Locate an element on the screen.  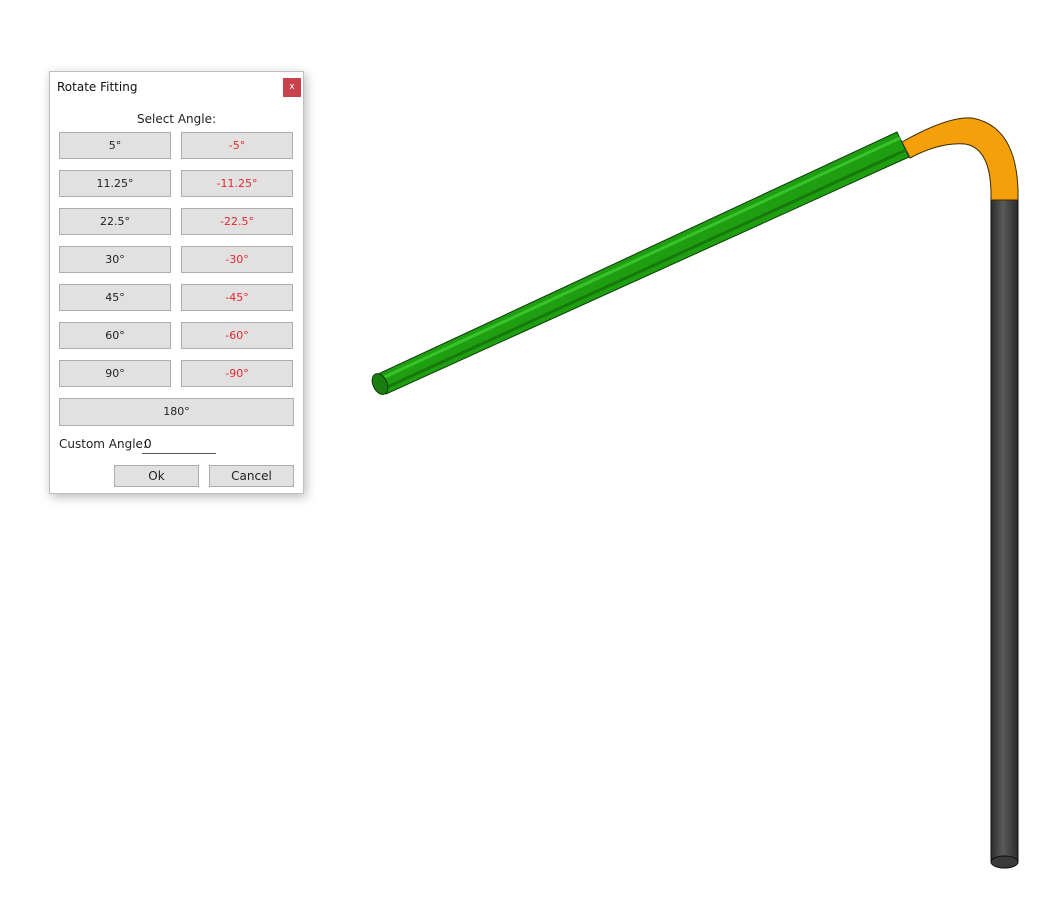
dialog-title: Rotate Fitting is located at coordinates (97, 87).